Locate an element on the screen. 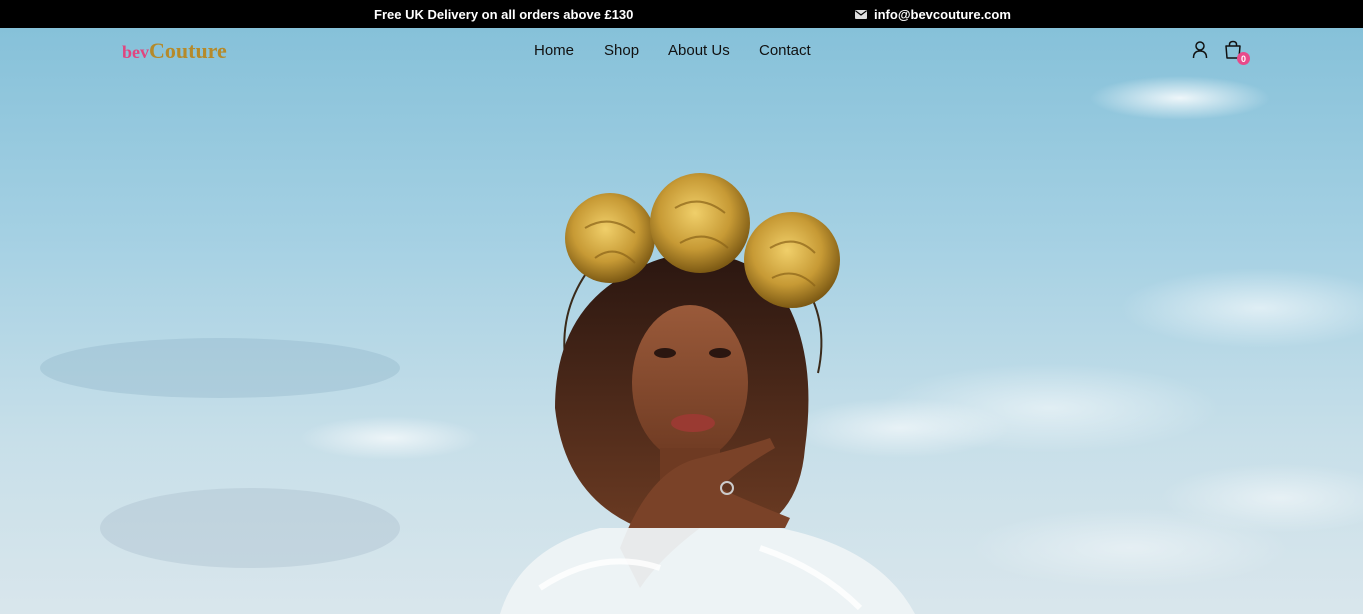 The height and width of the screenshot is (614, 1363). contact-email-text: info@bevcouture.com is located at coordinates (942, 14).